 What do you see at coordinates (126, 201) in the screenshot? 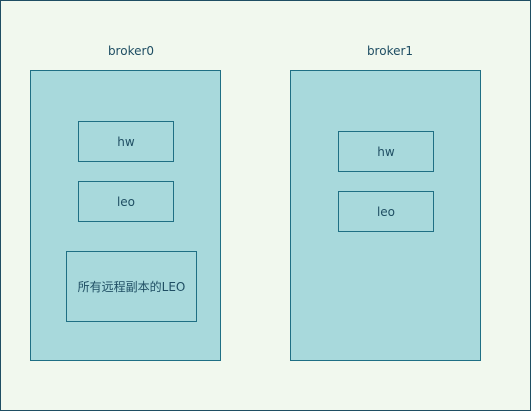
I see `broker0-leo-box: leo` at bounding box center [126, 201].